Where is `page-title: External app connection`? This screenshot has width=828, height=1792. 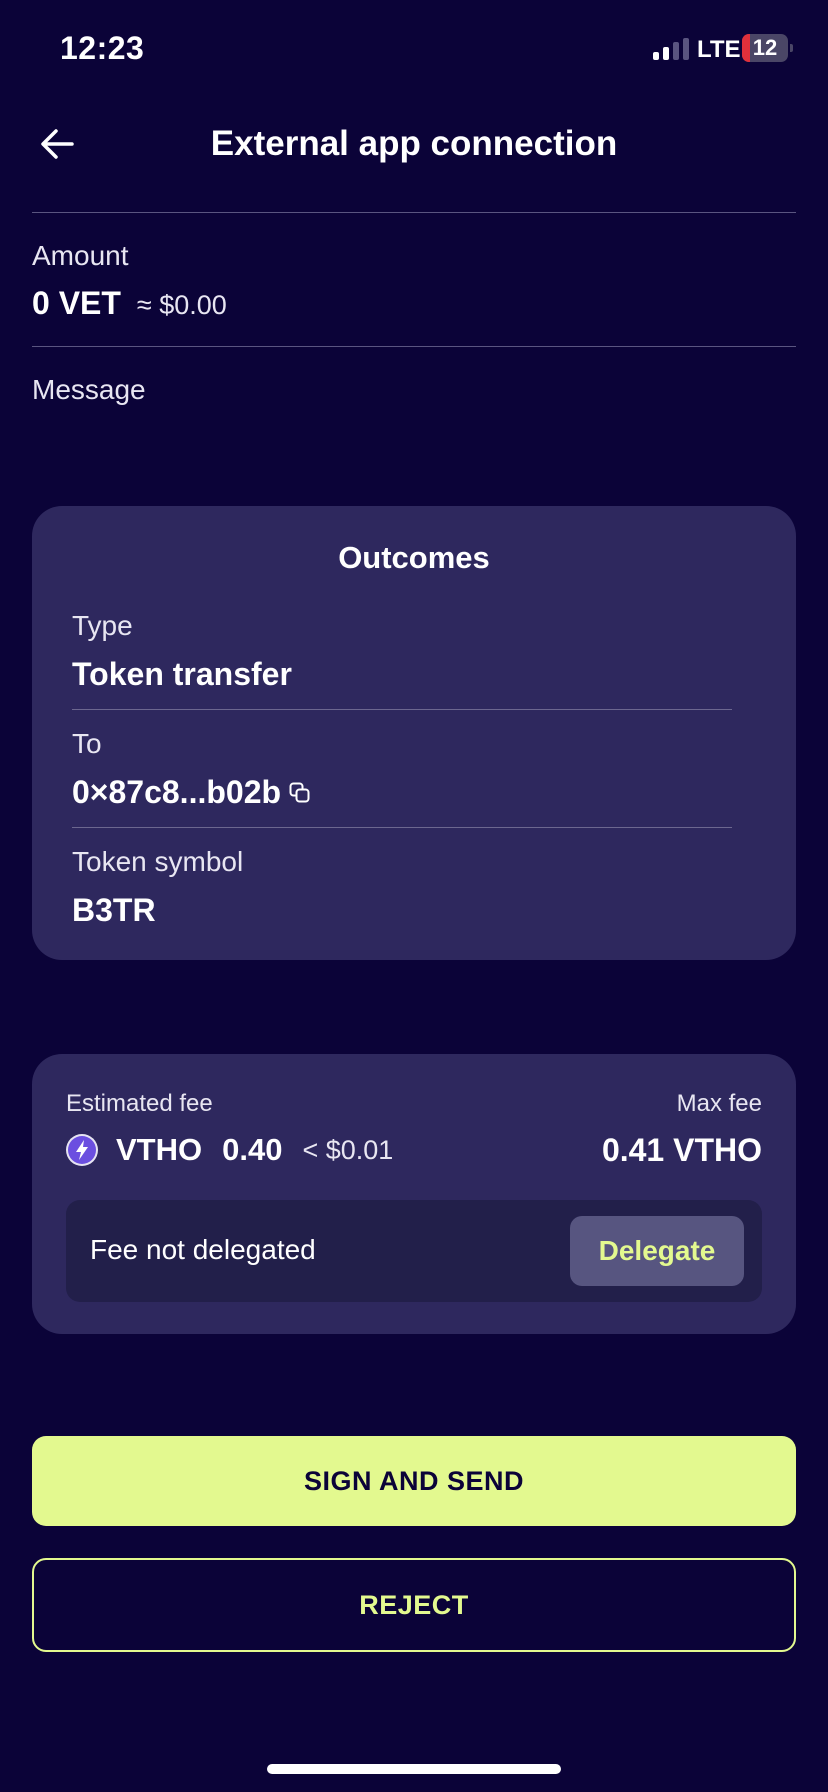 page-title: External app connection is located at coordinates (414, 143).